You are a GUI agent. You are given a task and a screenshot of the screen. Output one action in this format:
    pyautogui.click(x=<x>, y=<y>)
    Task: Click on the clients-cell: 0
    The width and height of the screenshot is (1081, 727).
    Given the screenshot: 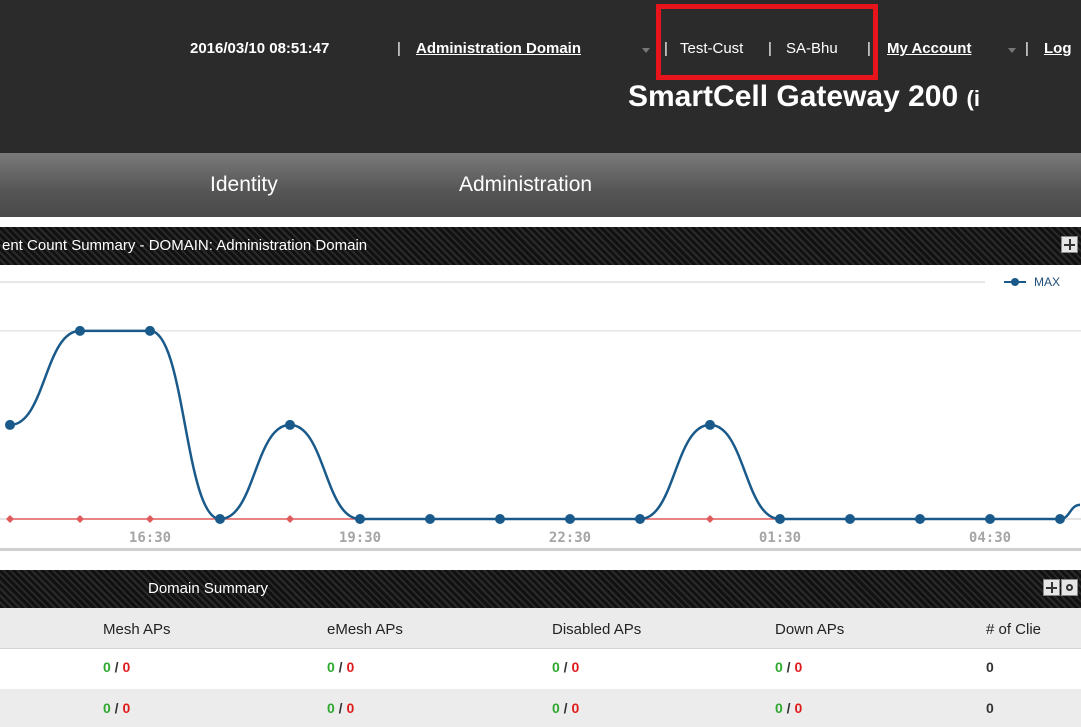 What is the action you would take?
    pyautogui.click(x=990, y=667)
    